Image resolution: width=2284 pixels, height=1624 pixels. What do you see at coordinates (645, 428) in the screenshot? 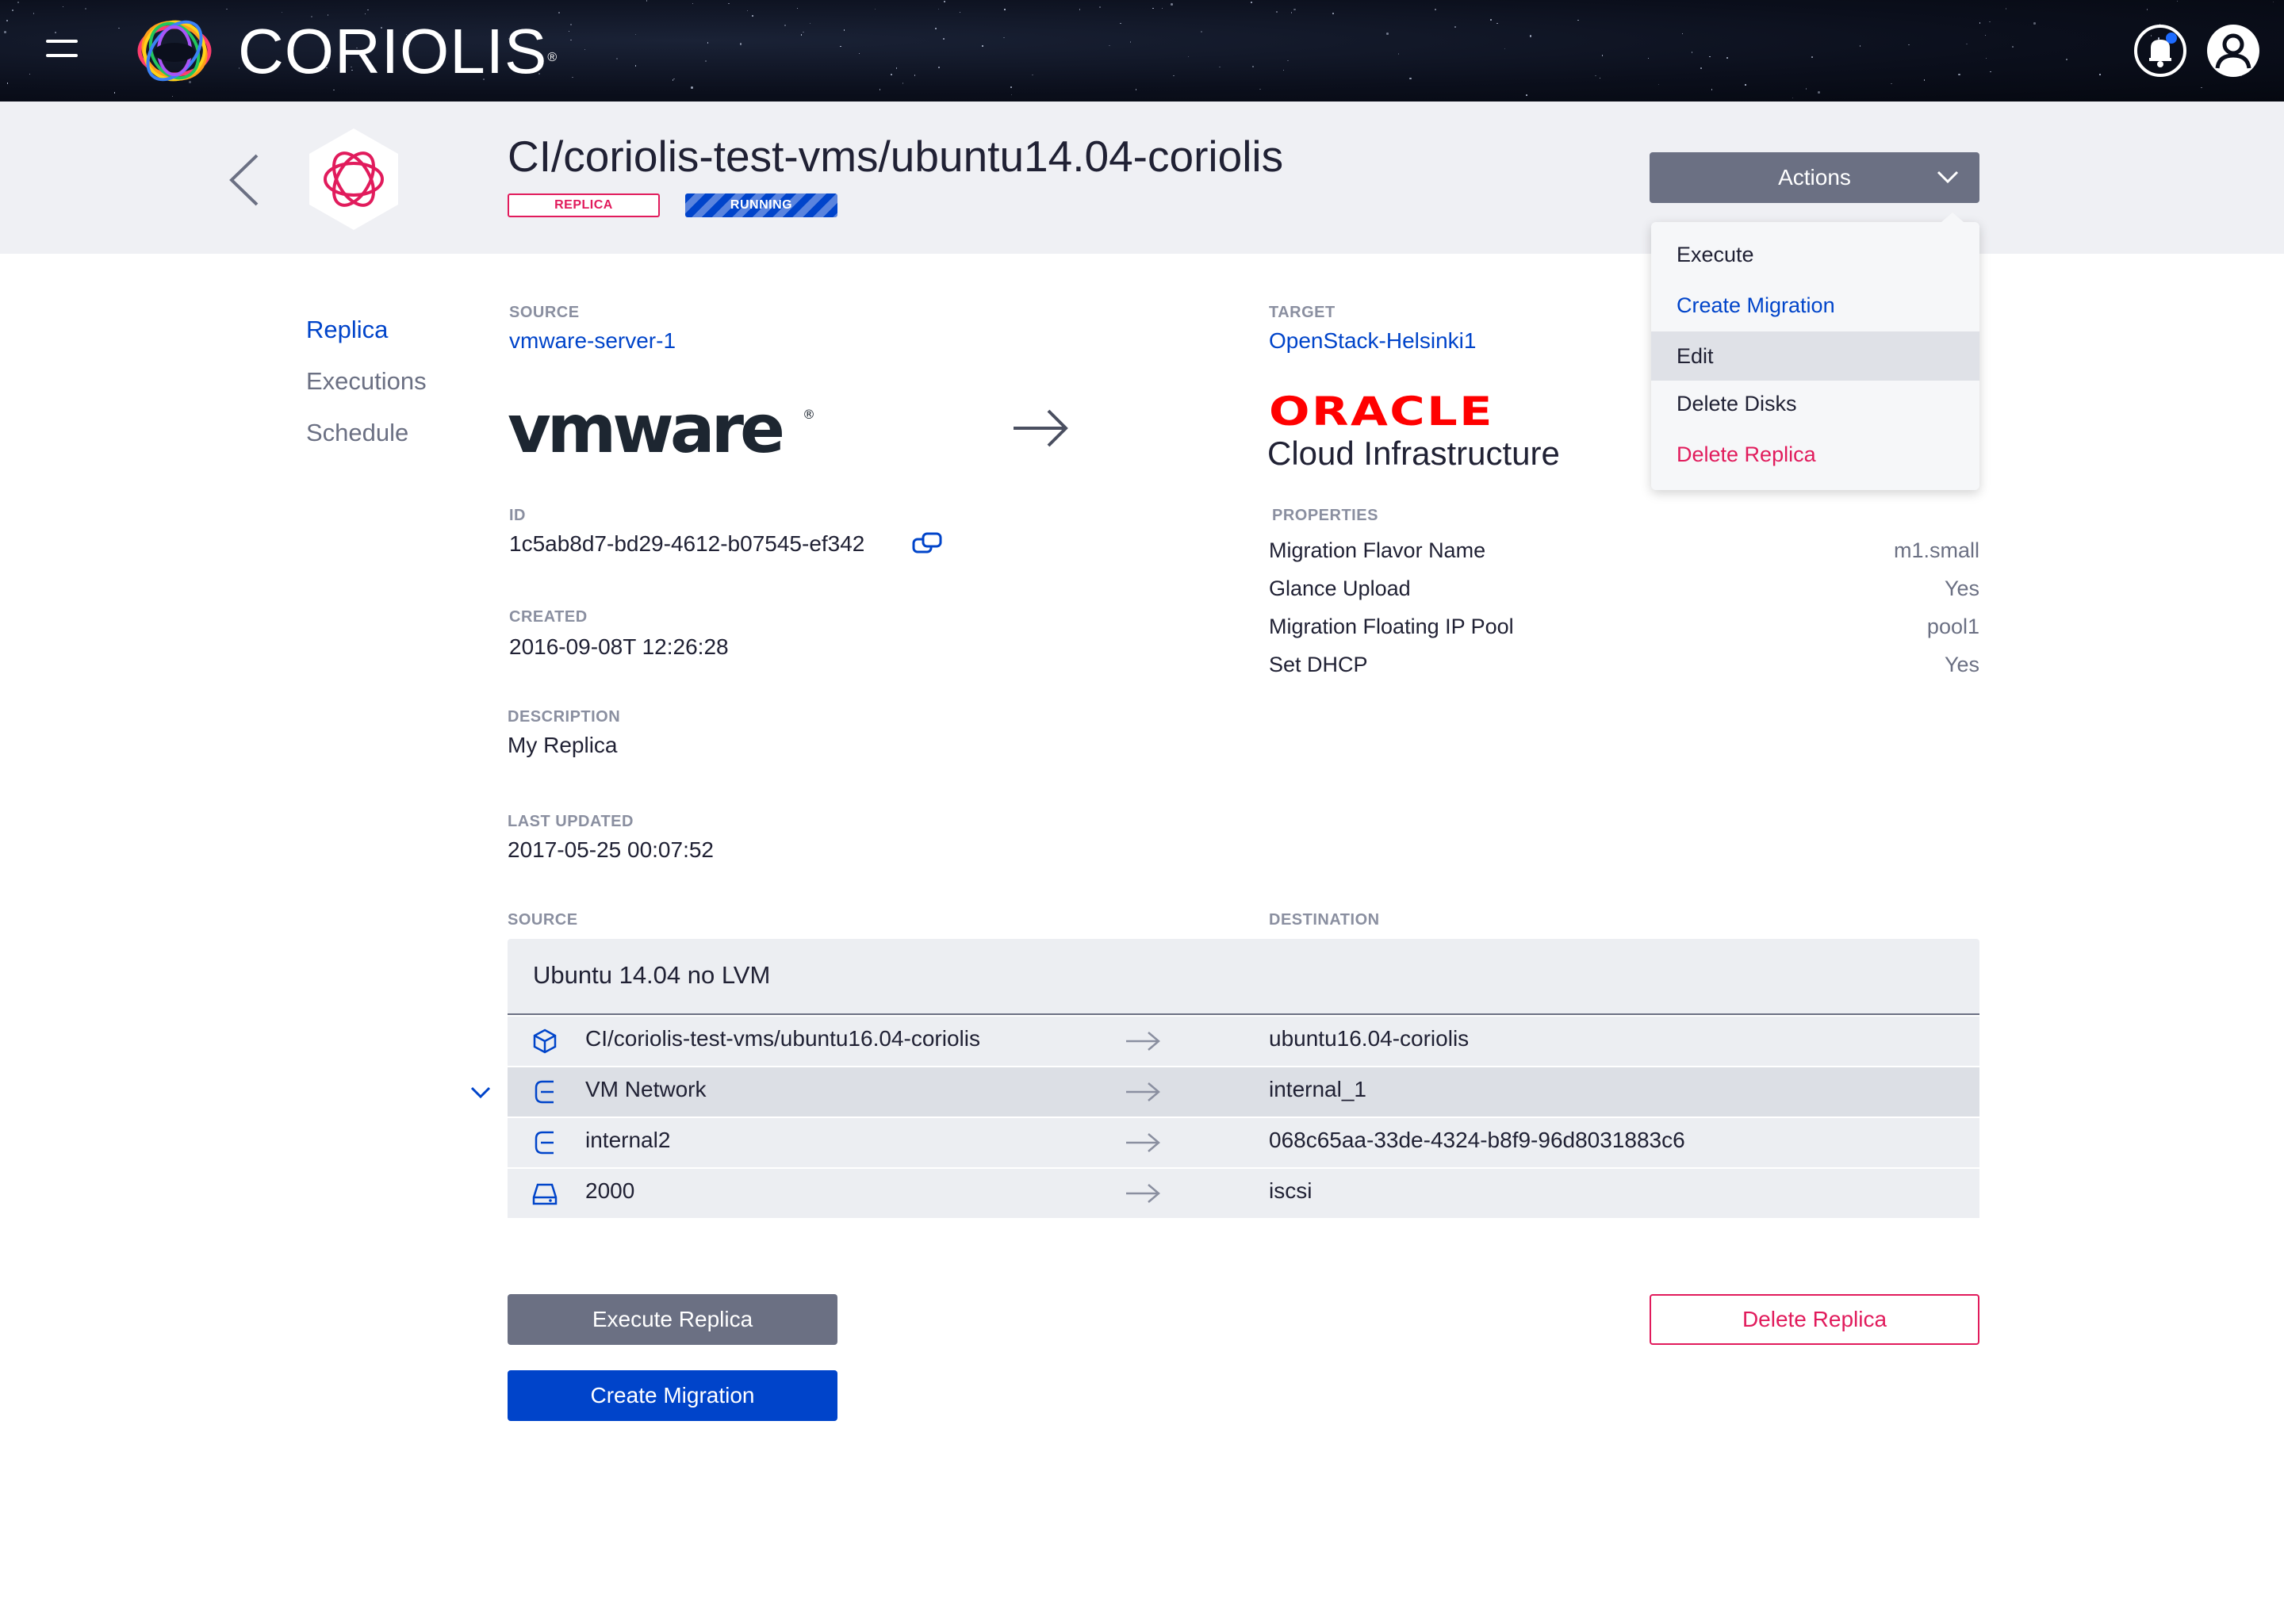
I see `svg-text: vmware` at bounding box center [645, 428].